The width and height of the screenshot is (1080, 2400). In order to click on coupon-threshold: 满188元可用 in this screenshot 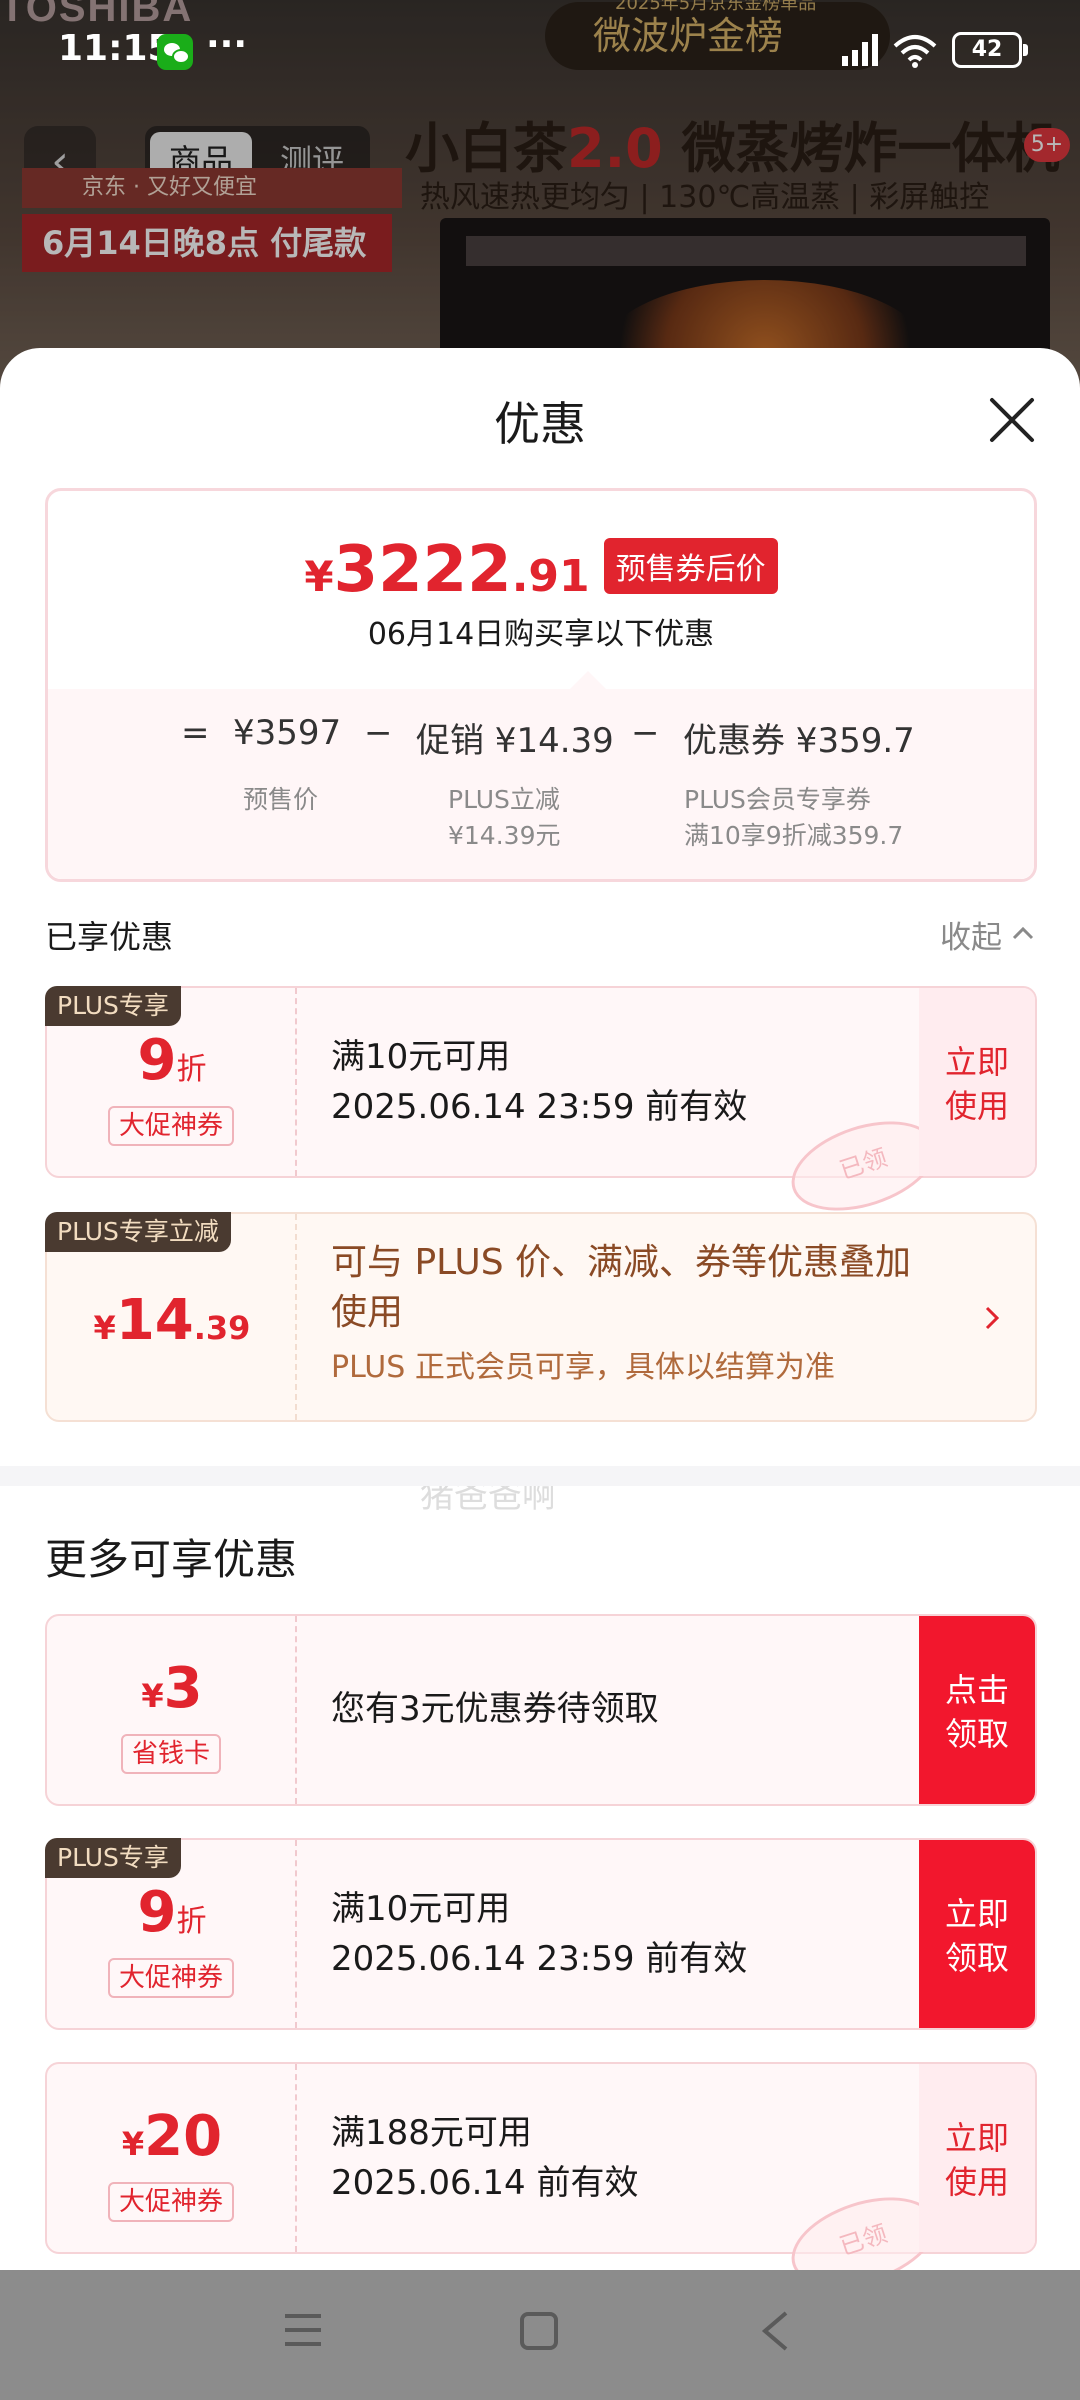, I will do `click(431, 2133)`.